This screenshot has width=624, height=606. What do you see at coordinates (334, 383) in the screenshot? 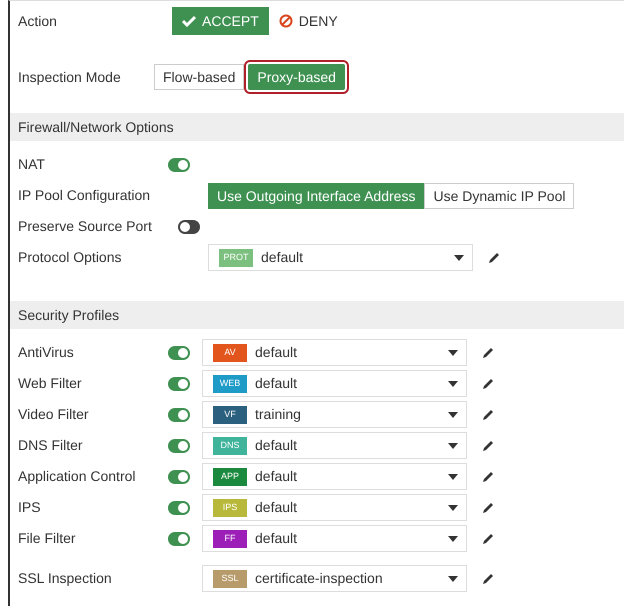
I see `profile-select: WEB default` at bounding box center [334, 383].